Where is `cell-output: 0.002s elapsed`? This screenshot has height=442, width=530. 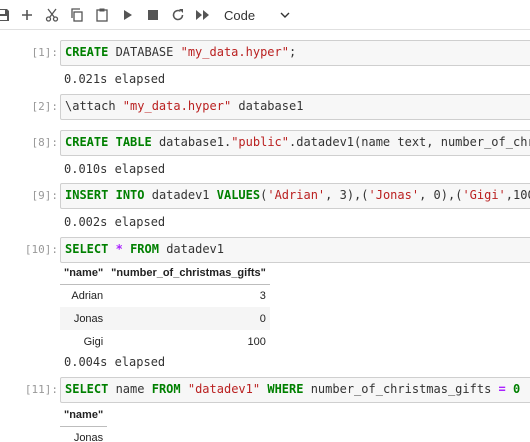 cell-output: 0.002s elapsed is located at coordinates (115, 222).